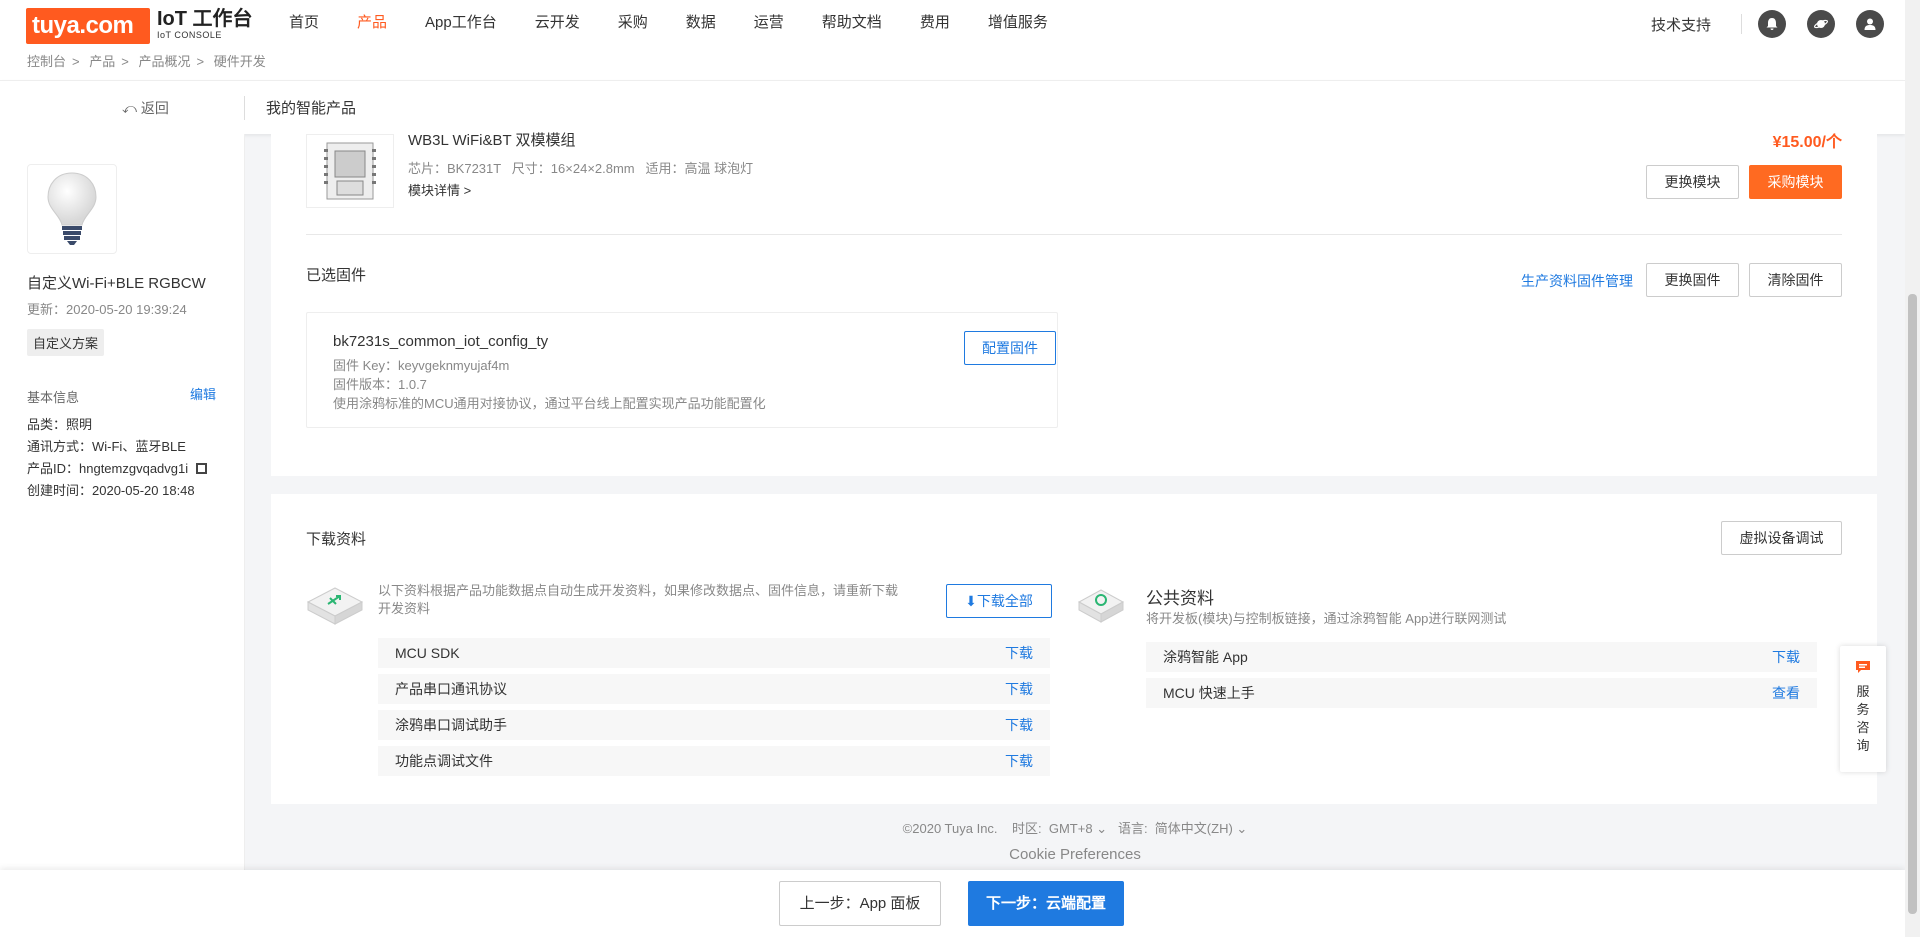  What do you see at coordinates (1577, 281) in the screenshot?
I see `firmware-manage-link: 生产资料固件管理` at bounding box center [1577, 281].